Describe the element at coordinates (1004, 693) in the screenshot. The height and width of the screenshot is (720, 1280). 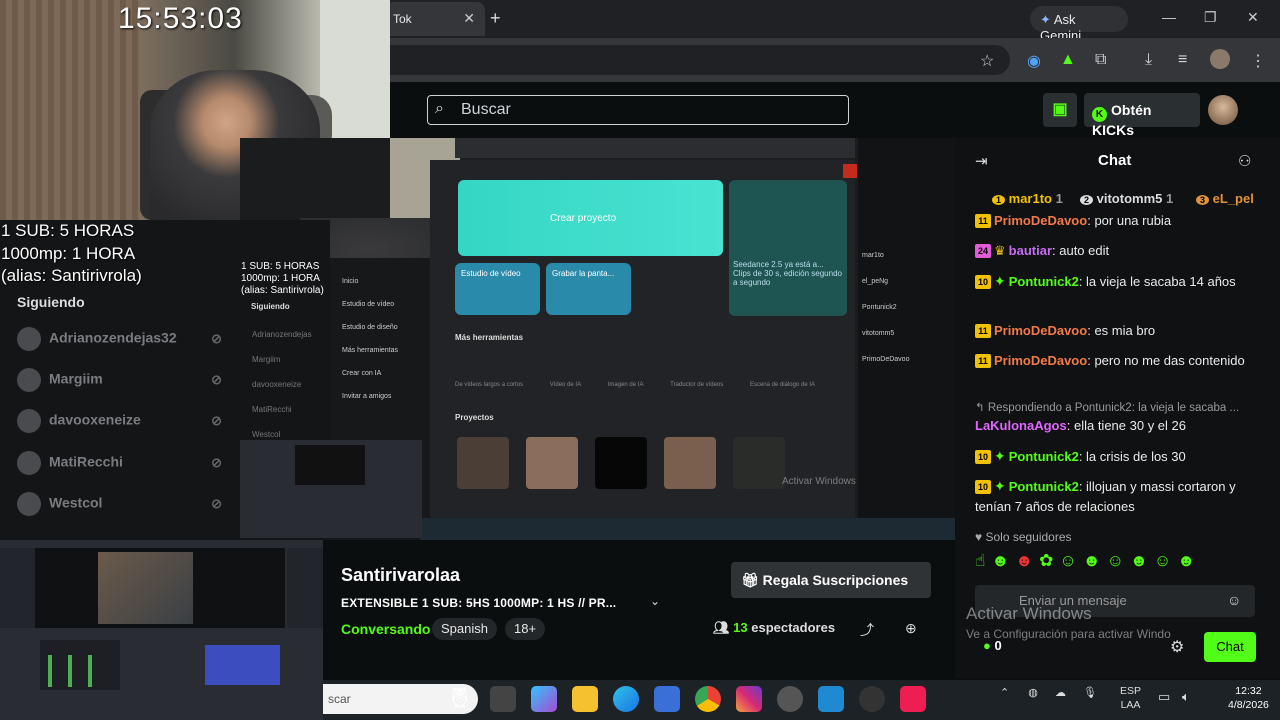
I see `chevron-up-icon: ⌃` at that location.